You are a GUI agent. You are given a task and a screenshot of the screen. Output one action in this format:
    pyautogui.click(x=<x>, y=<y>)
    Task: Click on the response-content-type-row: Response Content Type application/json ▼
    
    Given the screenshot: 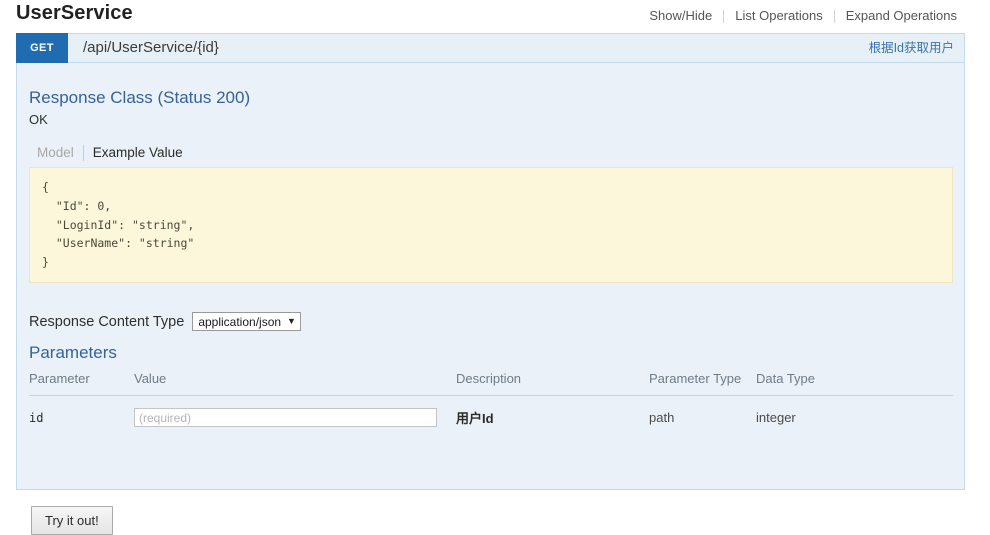 What is the action you would take?
    pyautogui.click(x=165, y=321)
    